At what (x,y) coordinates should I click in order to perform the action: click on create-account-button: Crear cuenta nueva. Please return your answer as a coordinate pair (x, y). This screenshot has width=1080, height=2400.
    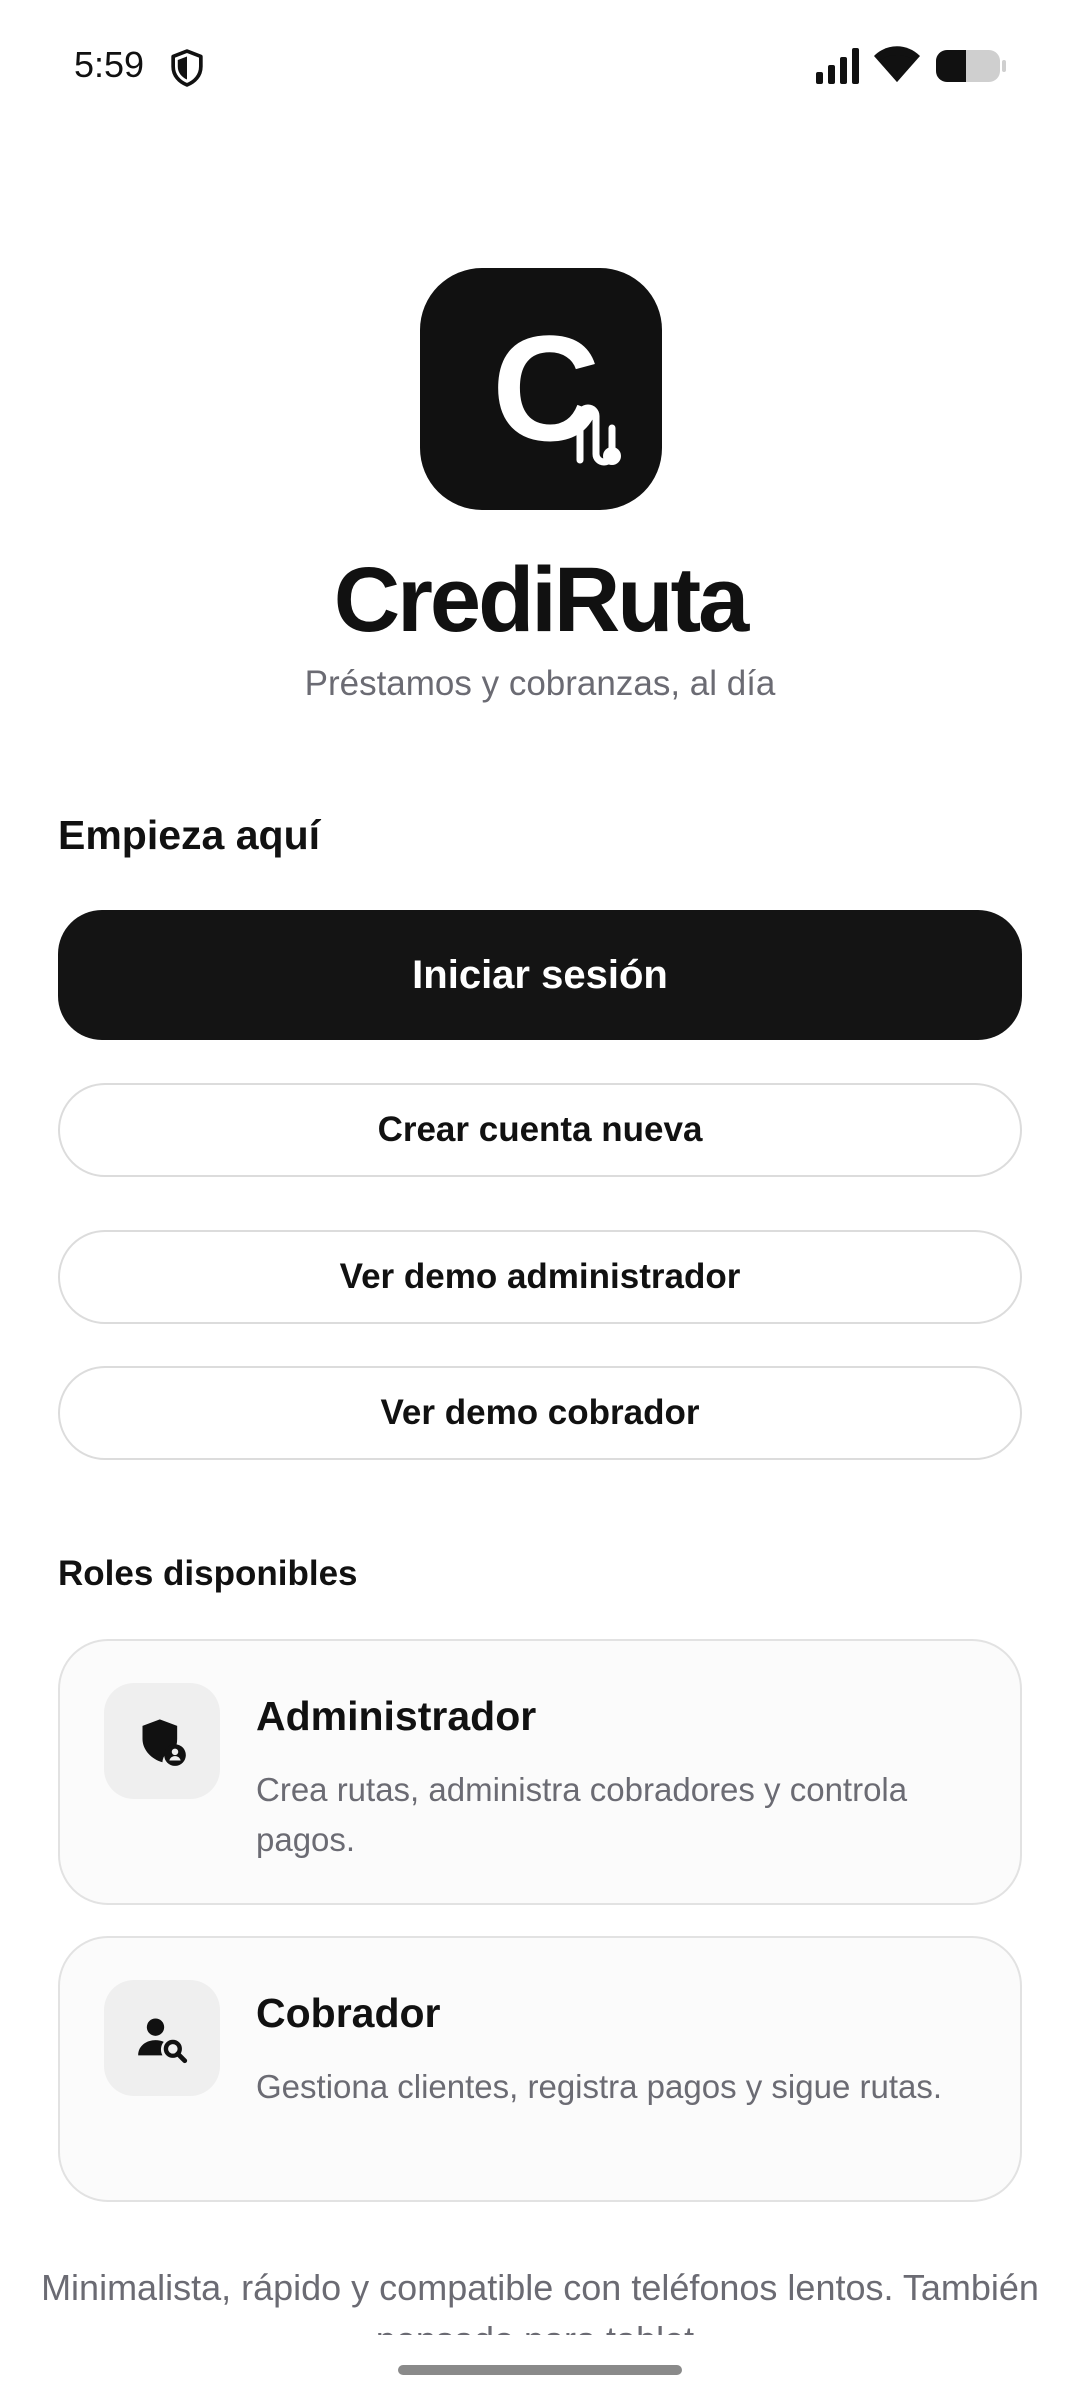
    Looking at the image, I should click on (540, 1130).